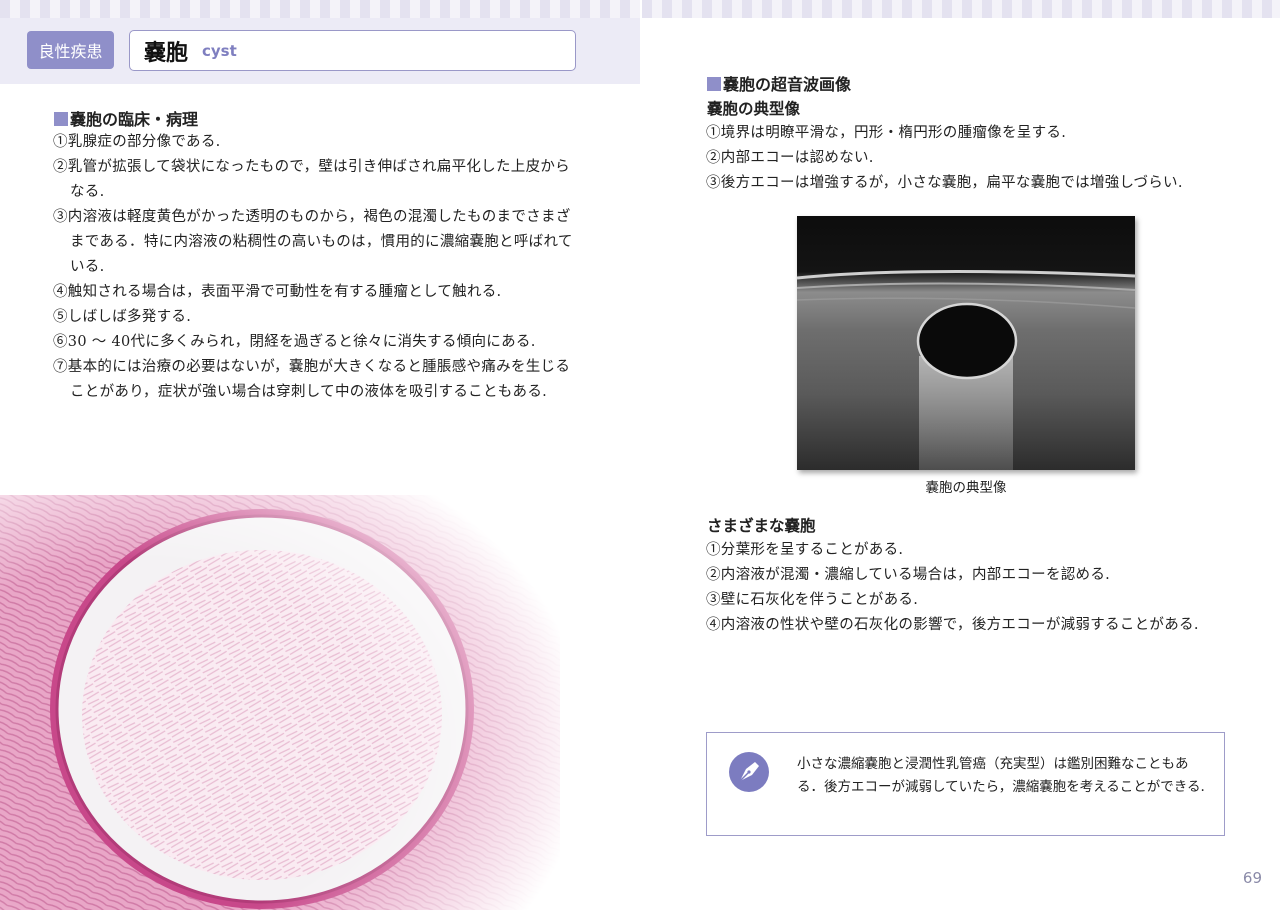  What do you see at coordinates (277, 292) in the screenshot?
I see `list-item: ④触知される場合は，表面平滑で可動性を有する腫瘤として触れる.` at bounding box center [277, 292].